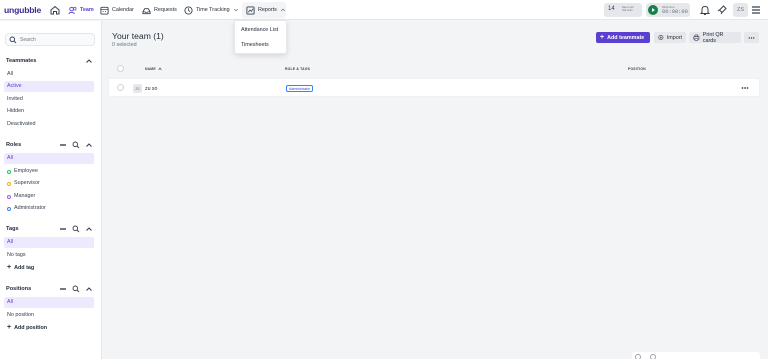 This screenshot has width=768, height=359. What do you see at coordinates (696, 355) in the screenshot?
I see `bottom-widget` at bounding box center [696, 355].